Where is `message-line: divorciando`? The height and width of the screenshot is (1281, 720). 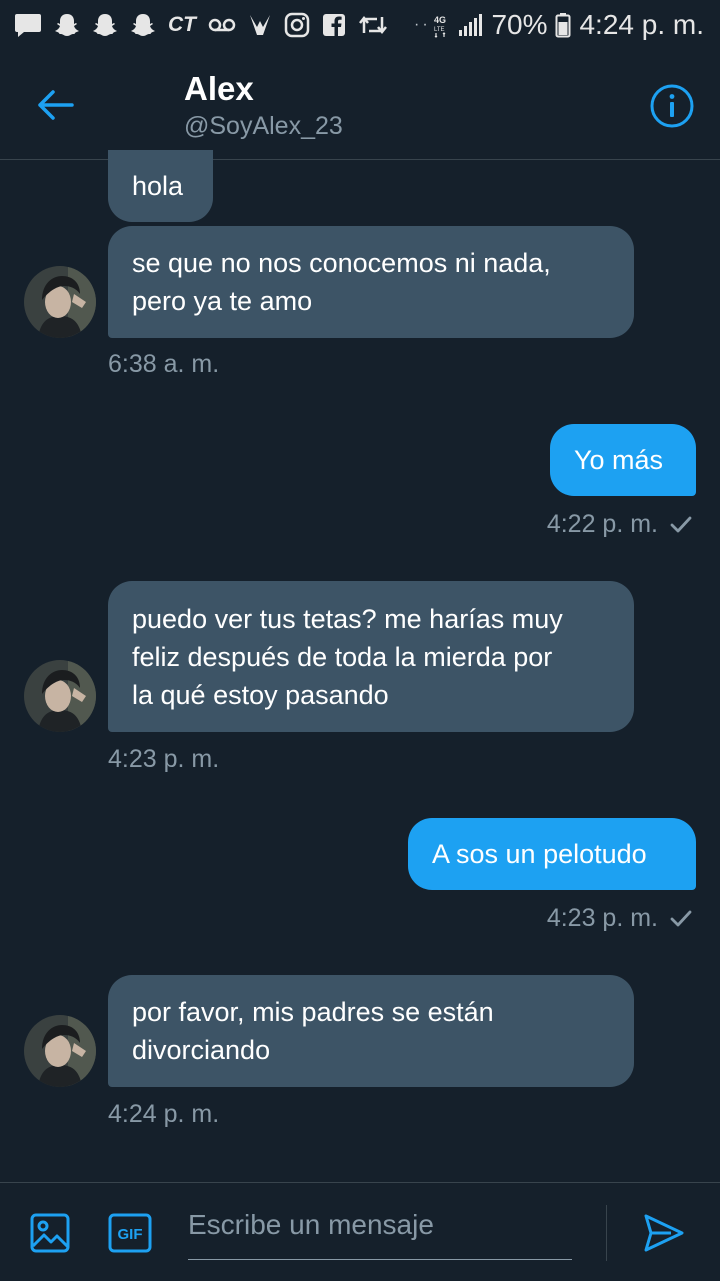 message-line: divorciando is located at coordinates (201, 1050).